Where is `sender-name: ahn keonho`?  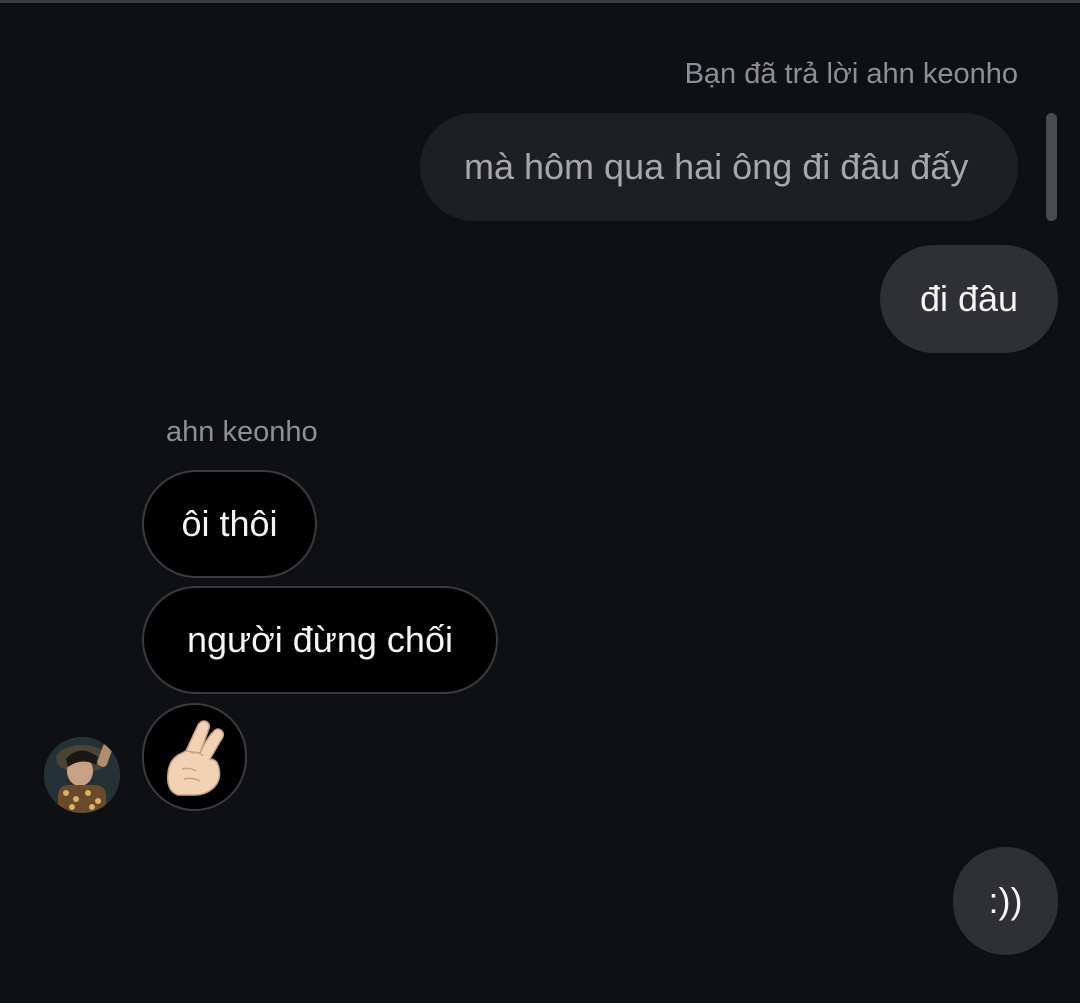 sender-name: ahn keonho is located at coordinates (242, 432).